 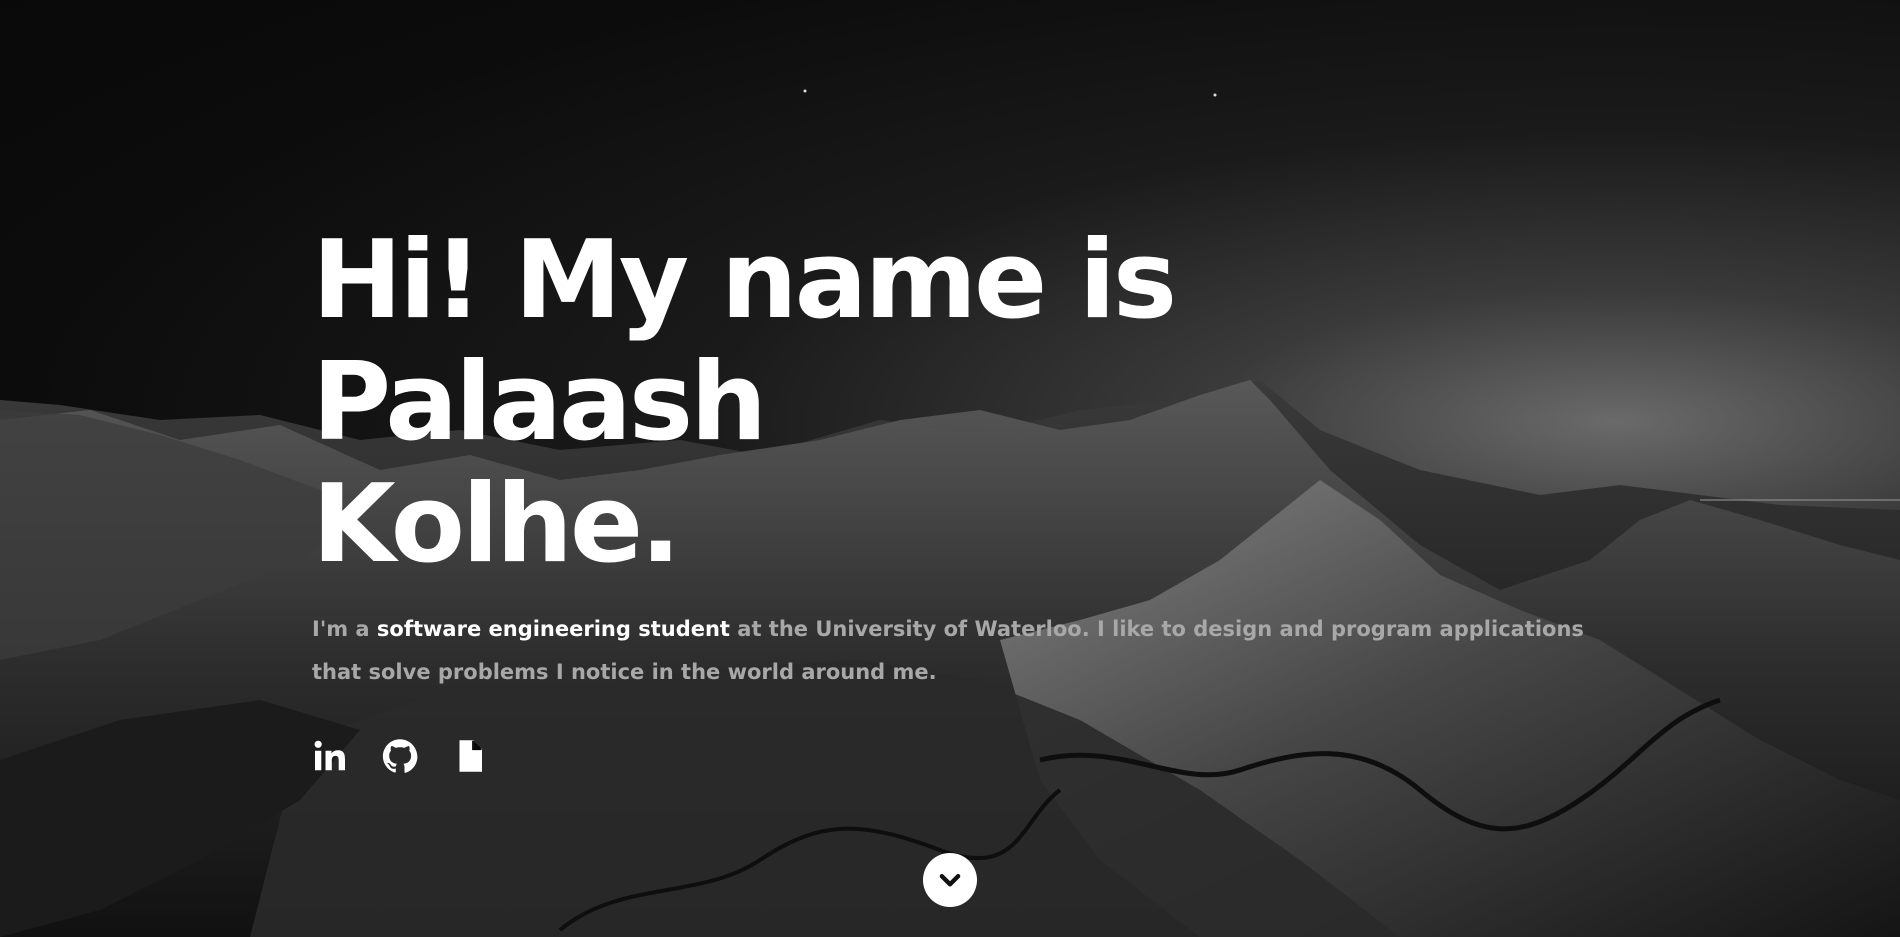 I want to click on document-icon, so click(x=470, y=756).